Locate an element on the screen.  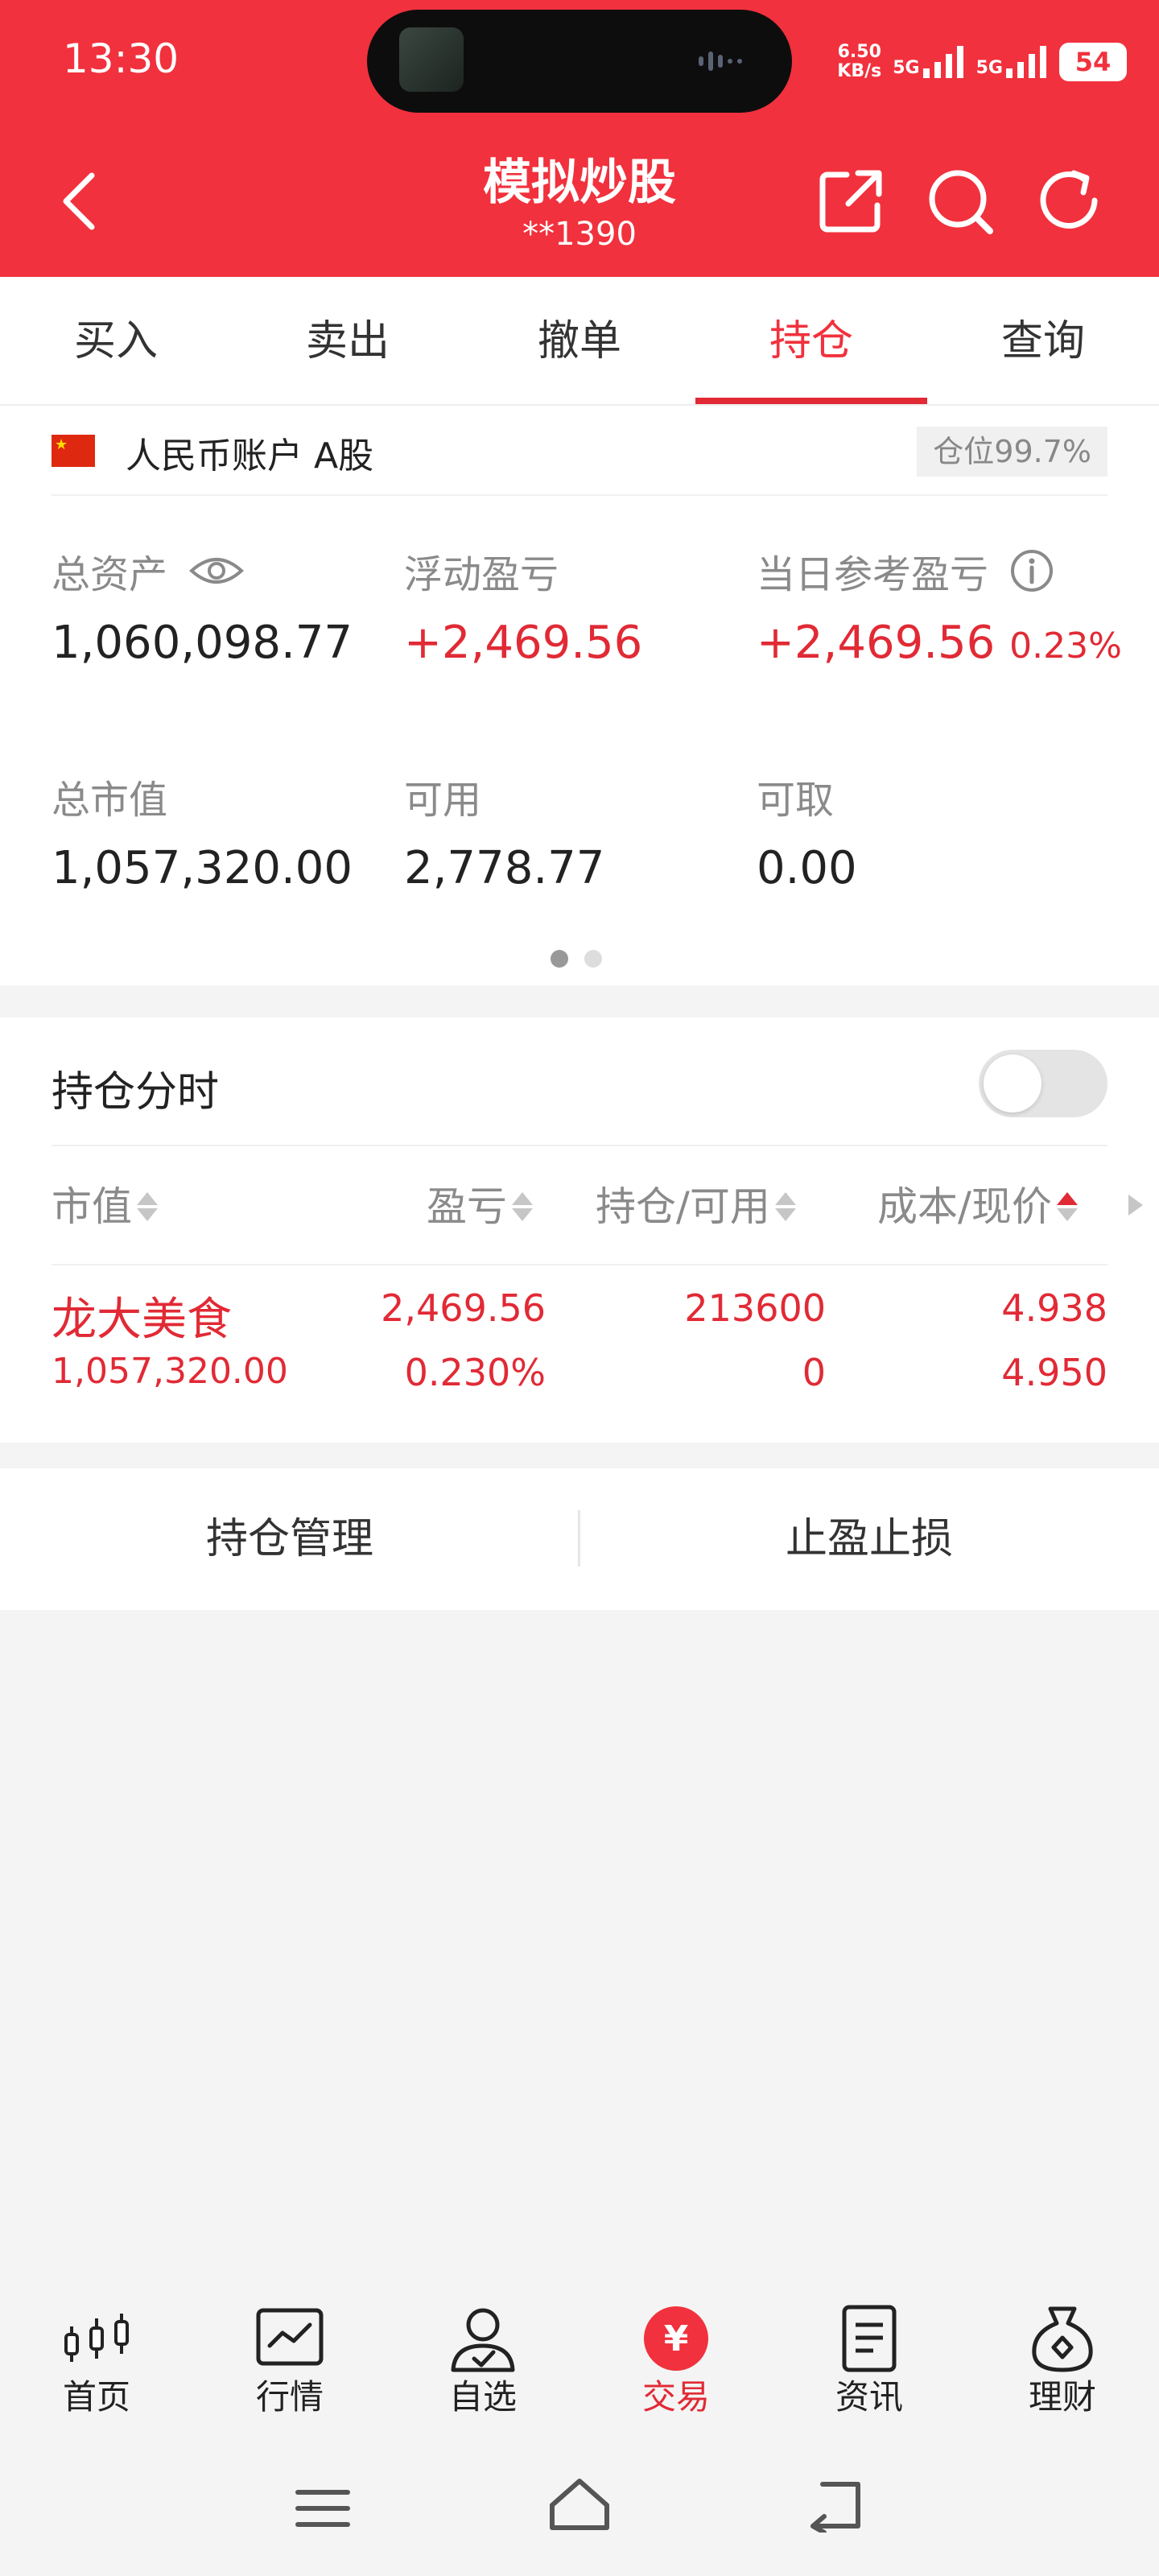
refresh-icon is located at coordinates (1069, 201).